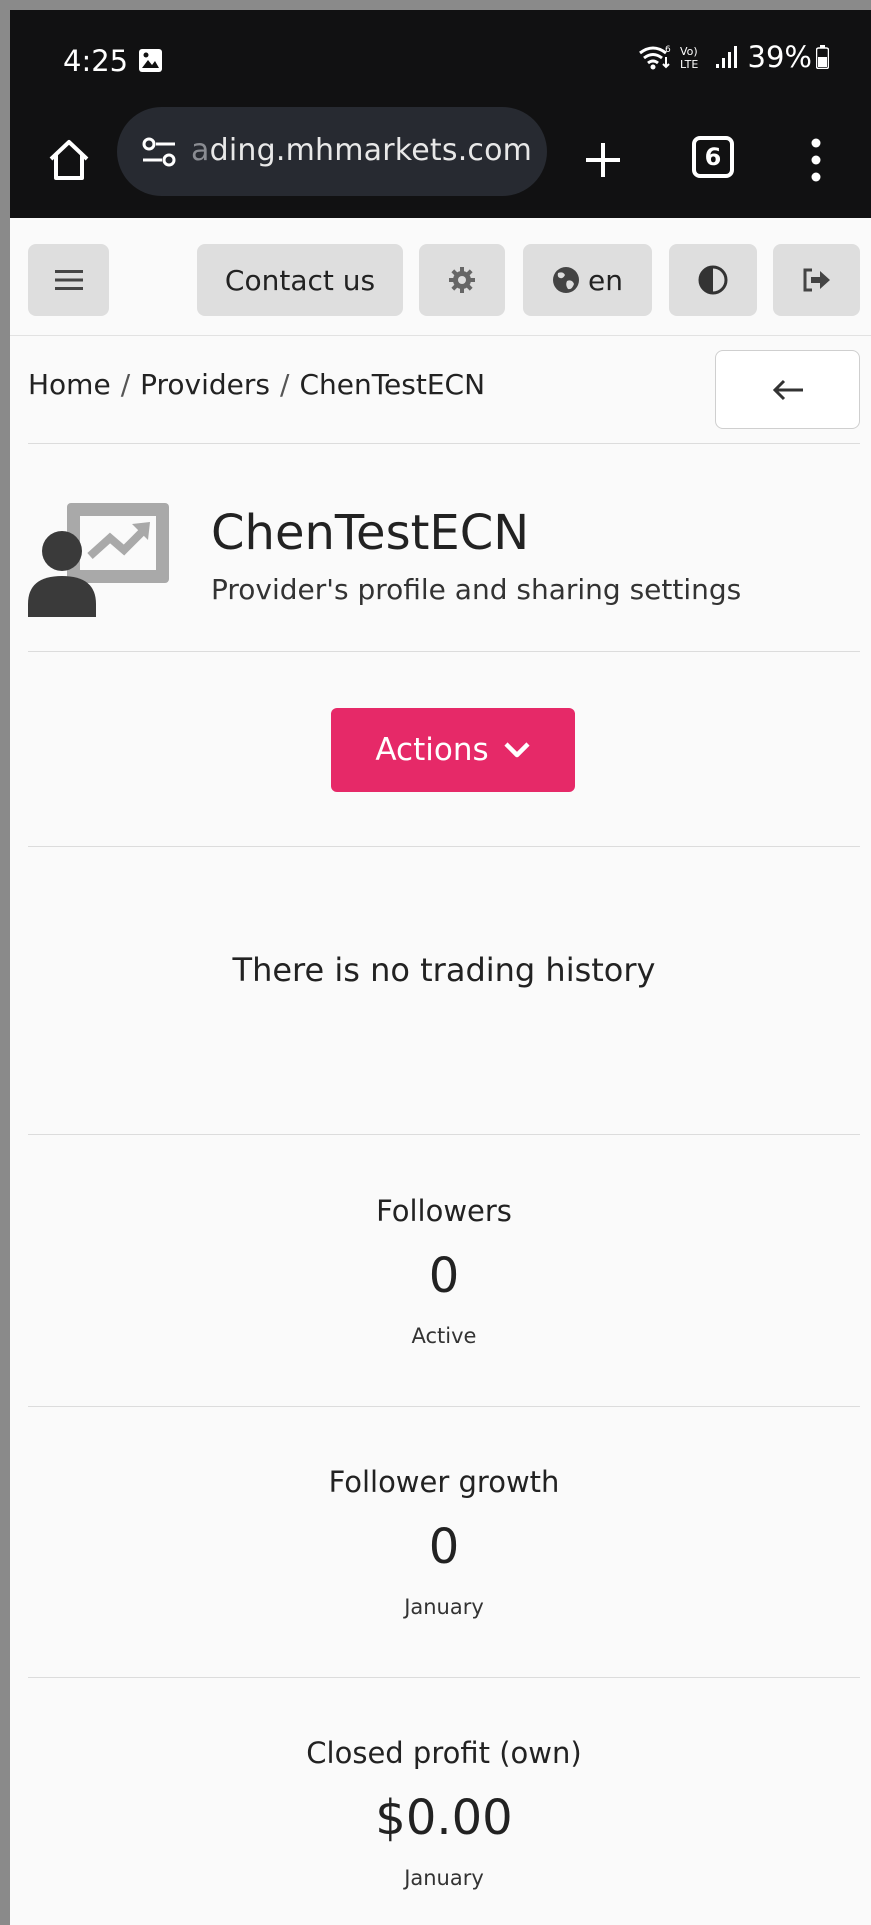  What do you see at coordinates (726, 57) in the screenshot?
I see `signal-icon` at bounding box center [726, 57].